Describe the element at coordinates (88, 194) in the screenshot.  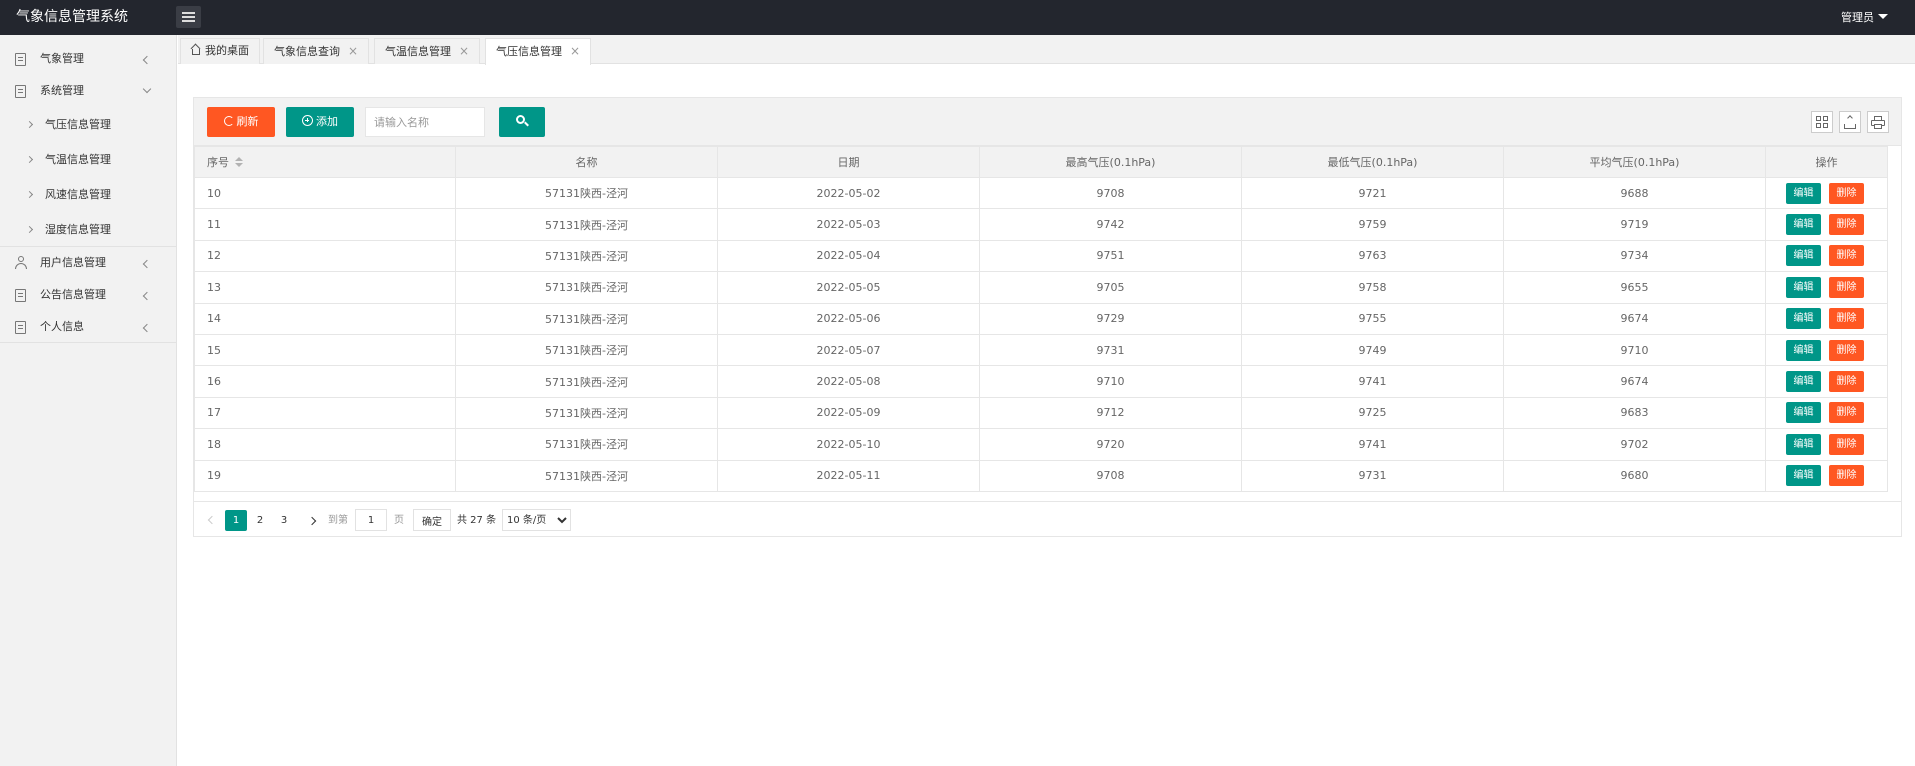
I see `sidebar-subitem-wind: 风速信息管理` at that location.